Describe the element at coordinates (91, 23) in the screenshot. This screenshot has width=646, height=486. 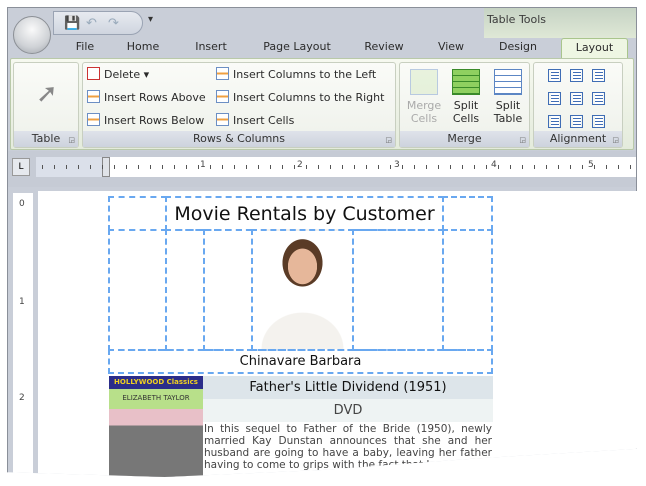
I see `undo-icon: ↶` at that location.